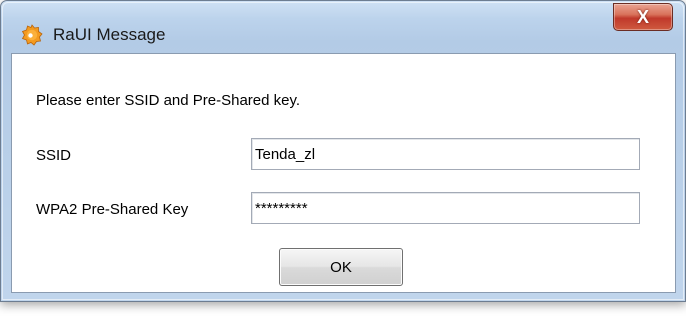 This screenshot has width=686, height=316. I want to click on ssid-input, so click(445, 154).